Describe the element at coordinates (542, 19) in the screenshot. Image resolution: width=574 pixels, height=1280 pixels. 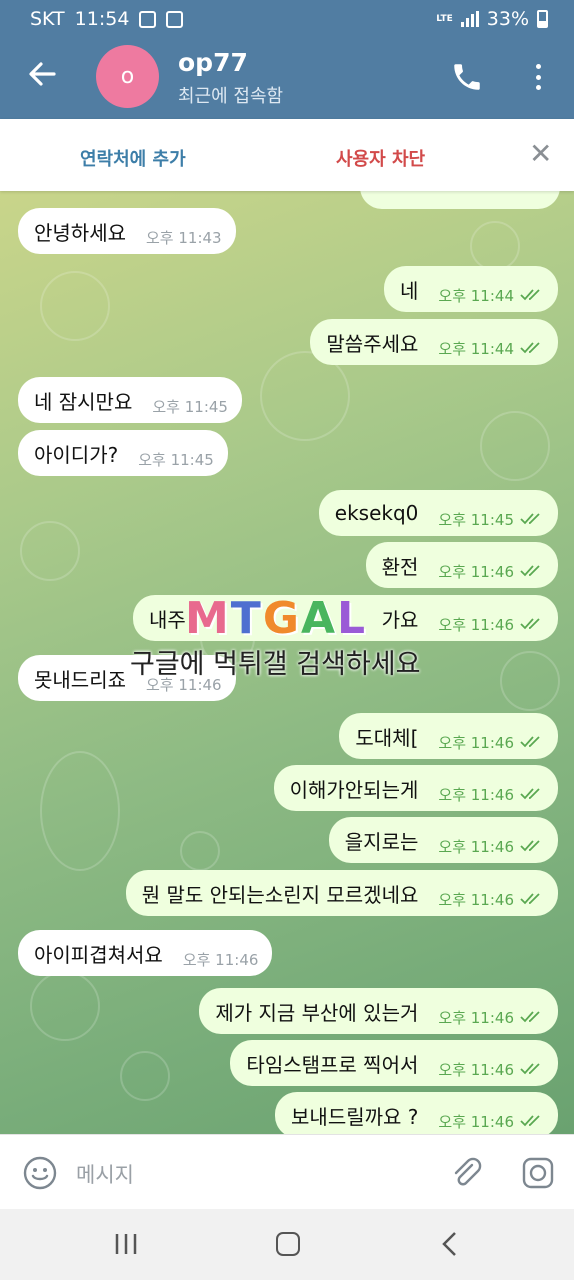
I see `battery-icon` at that location.